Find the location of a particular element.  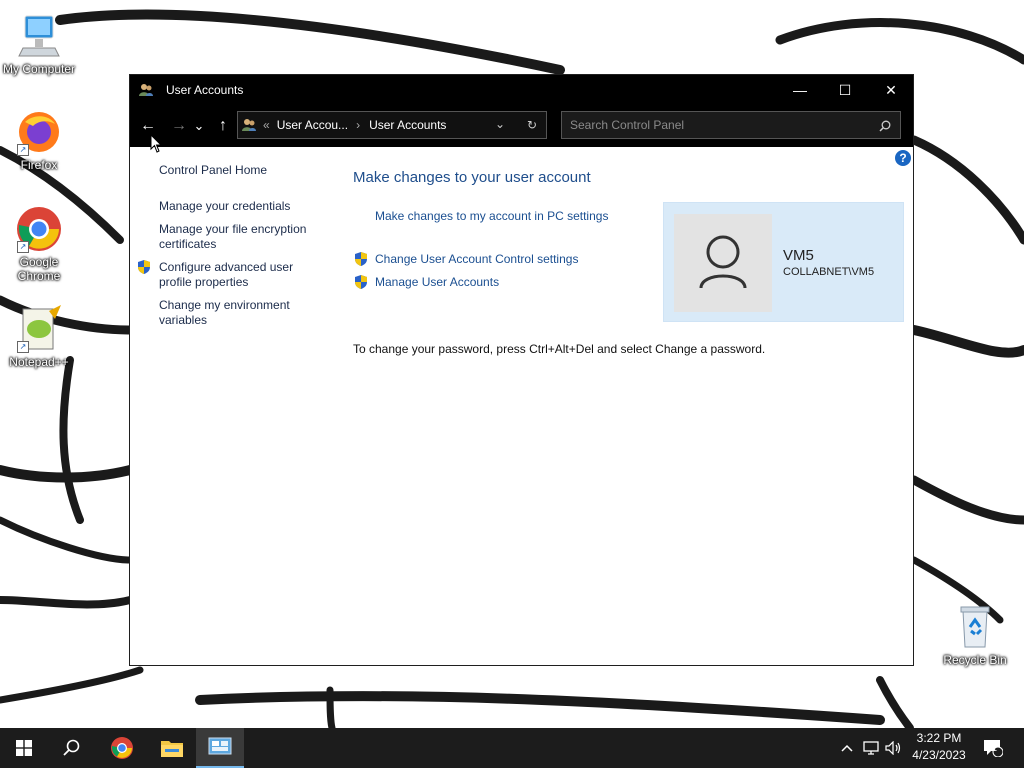

control-panel-icon is located at coordinates (220, 746).